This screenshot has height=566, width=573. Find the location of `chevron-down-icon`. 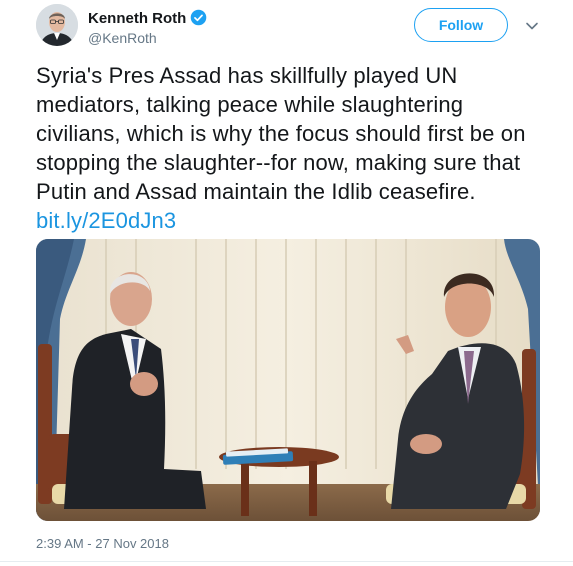

chevron-down-icon is located at coordinates (532, 26).